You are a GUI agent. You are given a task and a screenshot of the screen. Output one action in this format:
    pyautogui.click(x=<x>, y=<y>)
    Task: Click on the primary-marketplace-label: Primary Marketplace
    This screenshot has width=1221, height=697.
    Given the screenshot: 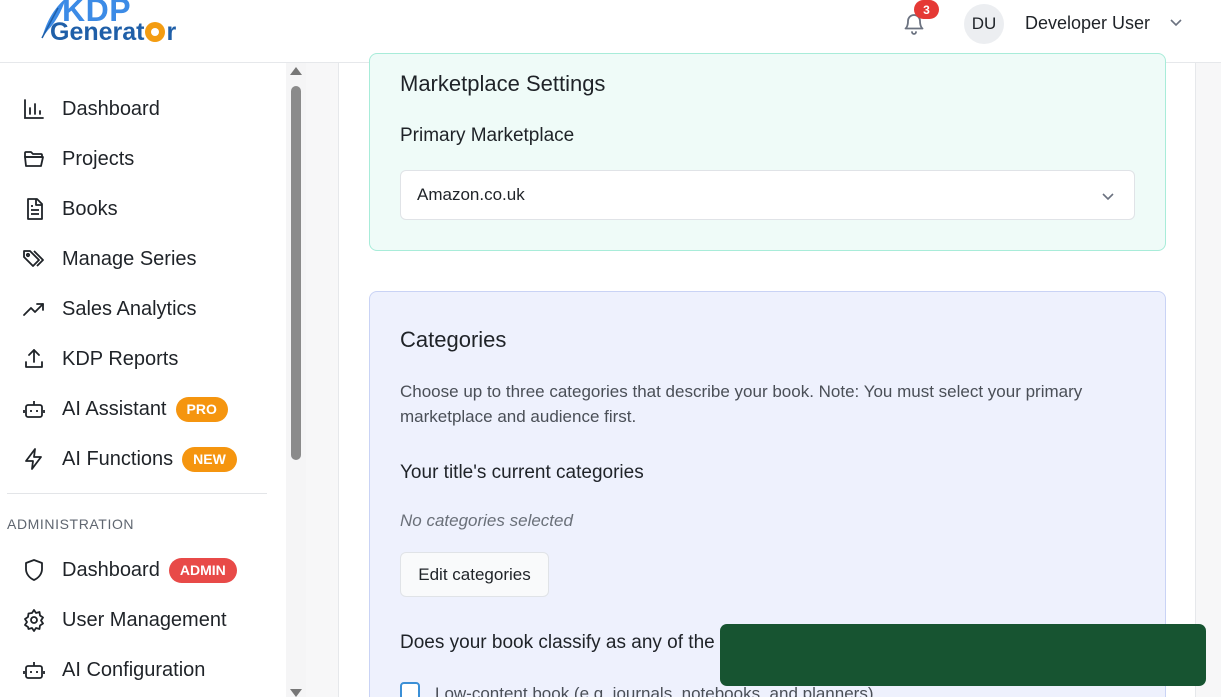 What is the action you would take?
    pyautogui.click(x=487, y=135)
    